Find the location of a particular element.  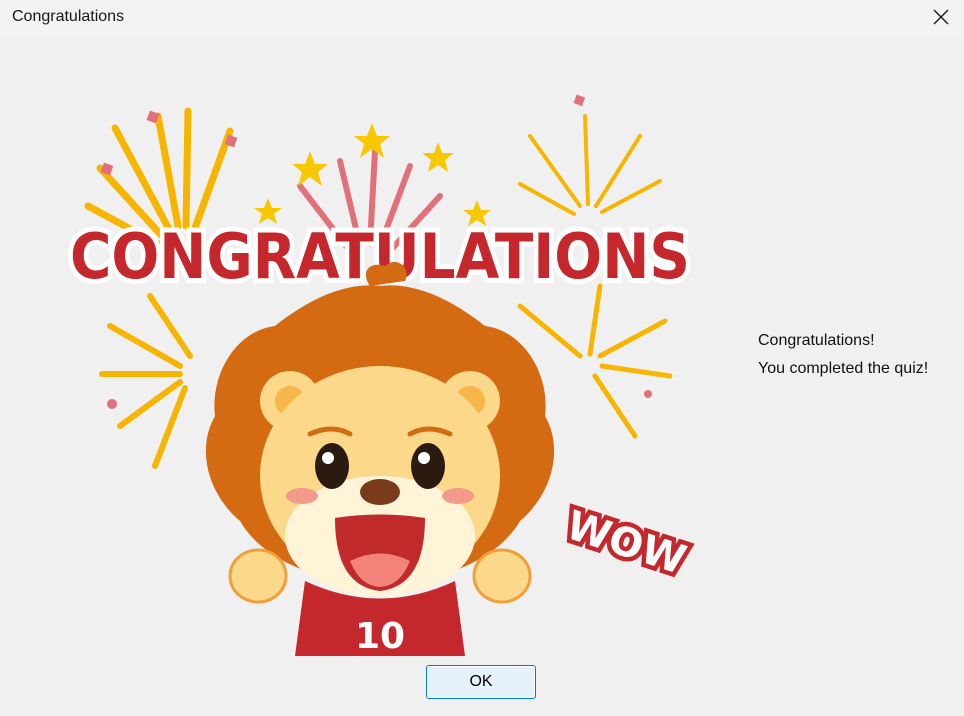

ok-button: OK is located at coordinates (481, 682).